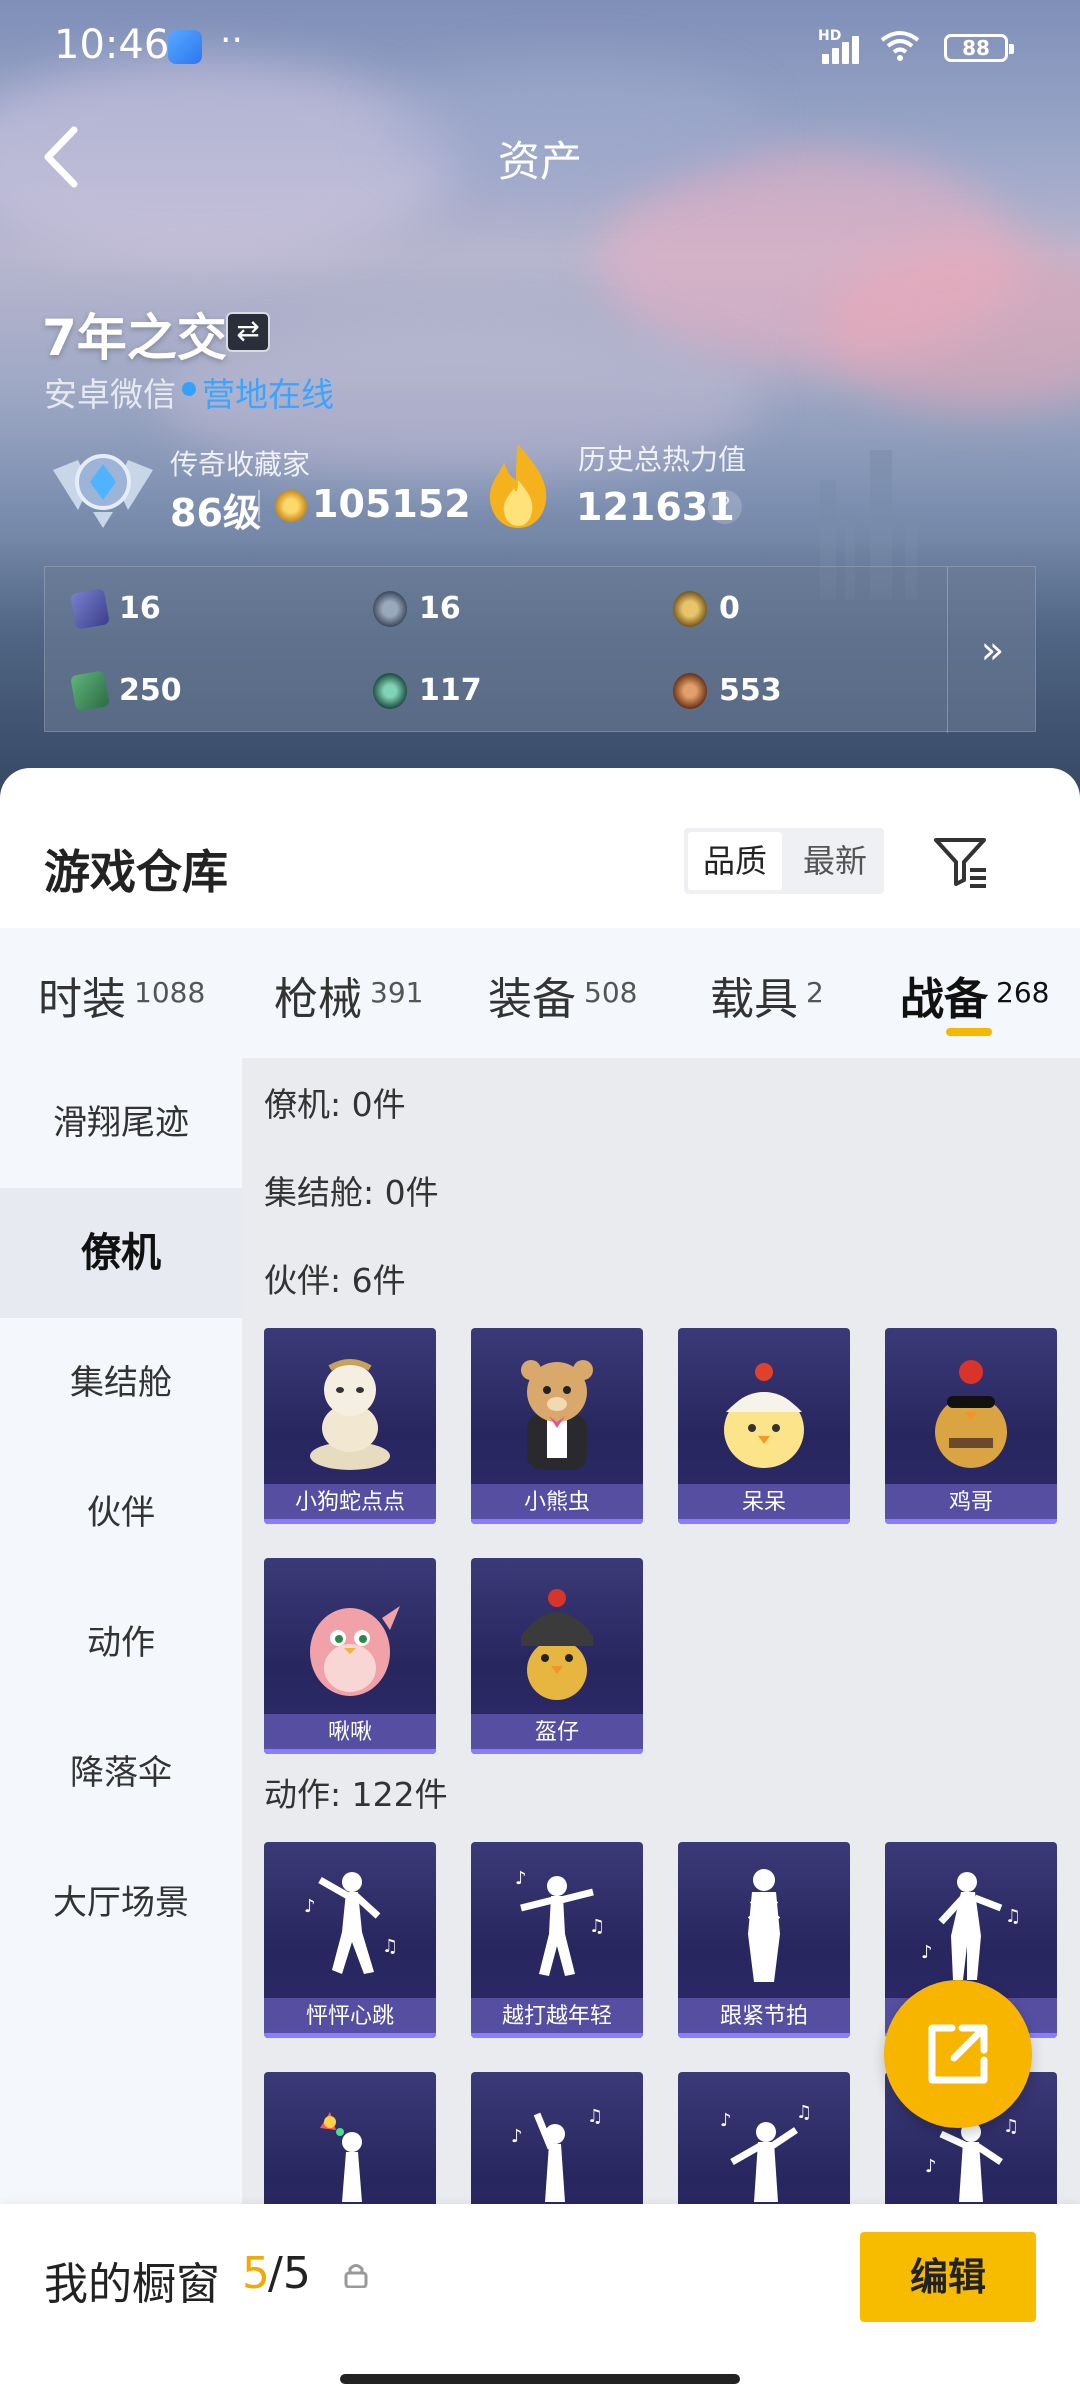  Describe the element at coordinates (240, 464) in the screenshot. I see `rank-title: 传奇收藏家` at that location.